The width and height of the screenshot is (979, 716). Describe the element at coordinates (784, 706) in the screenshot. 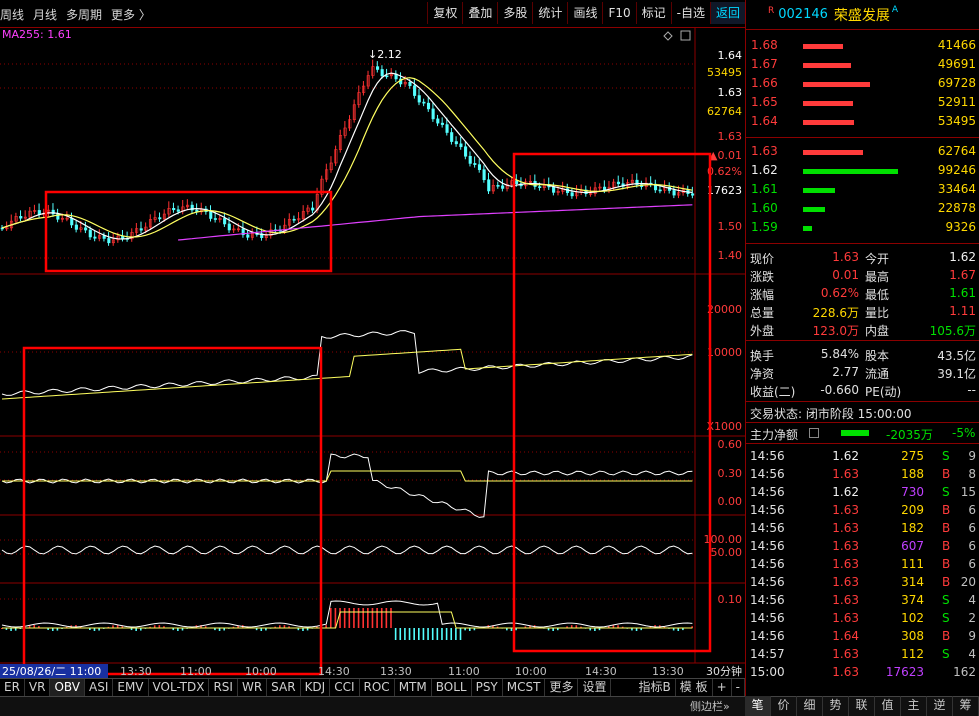

I see `detail-tab-1: 价` at that location.